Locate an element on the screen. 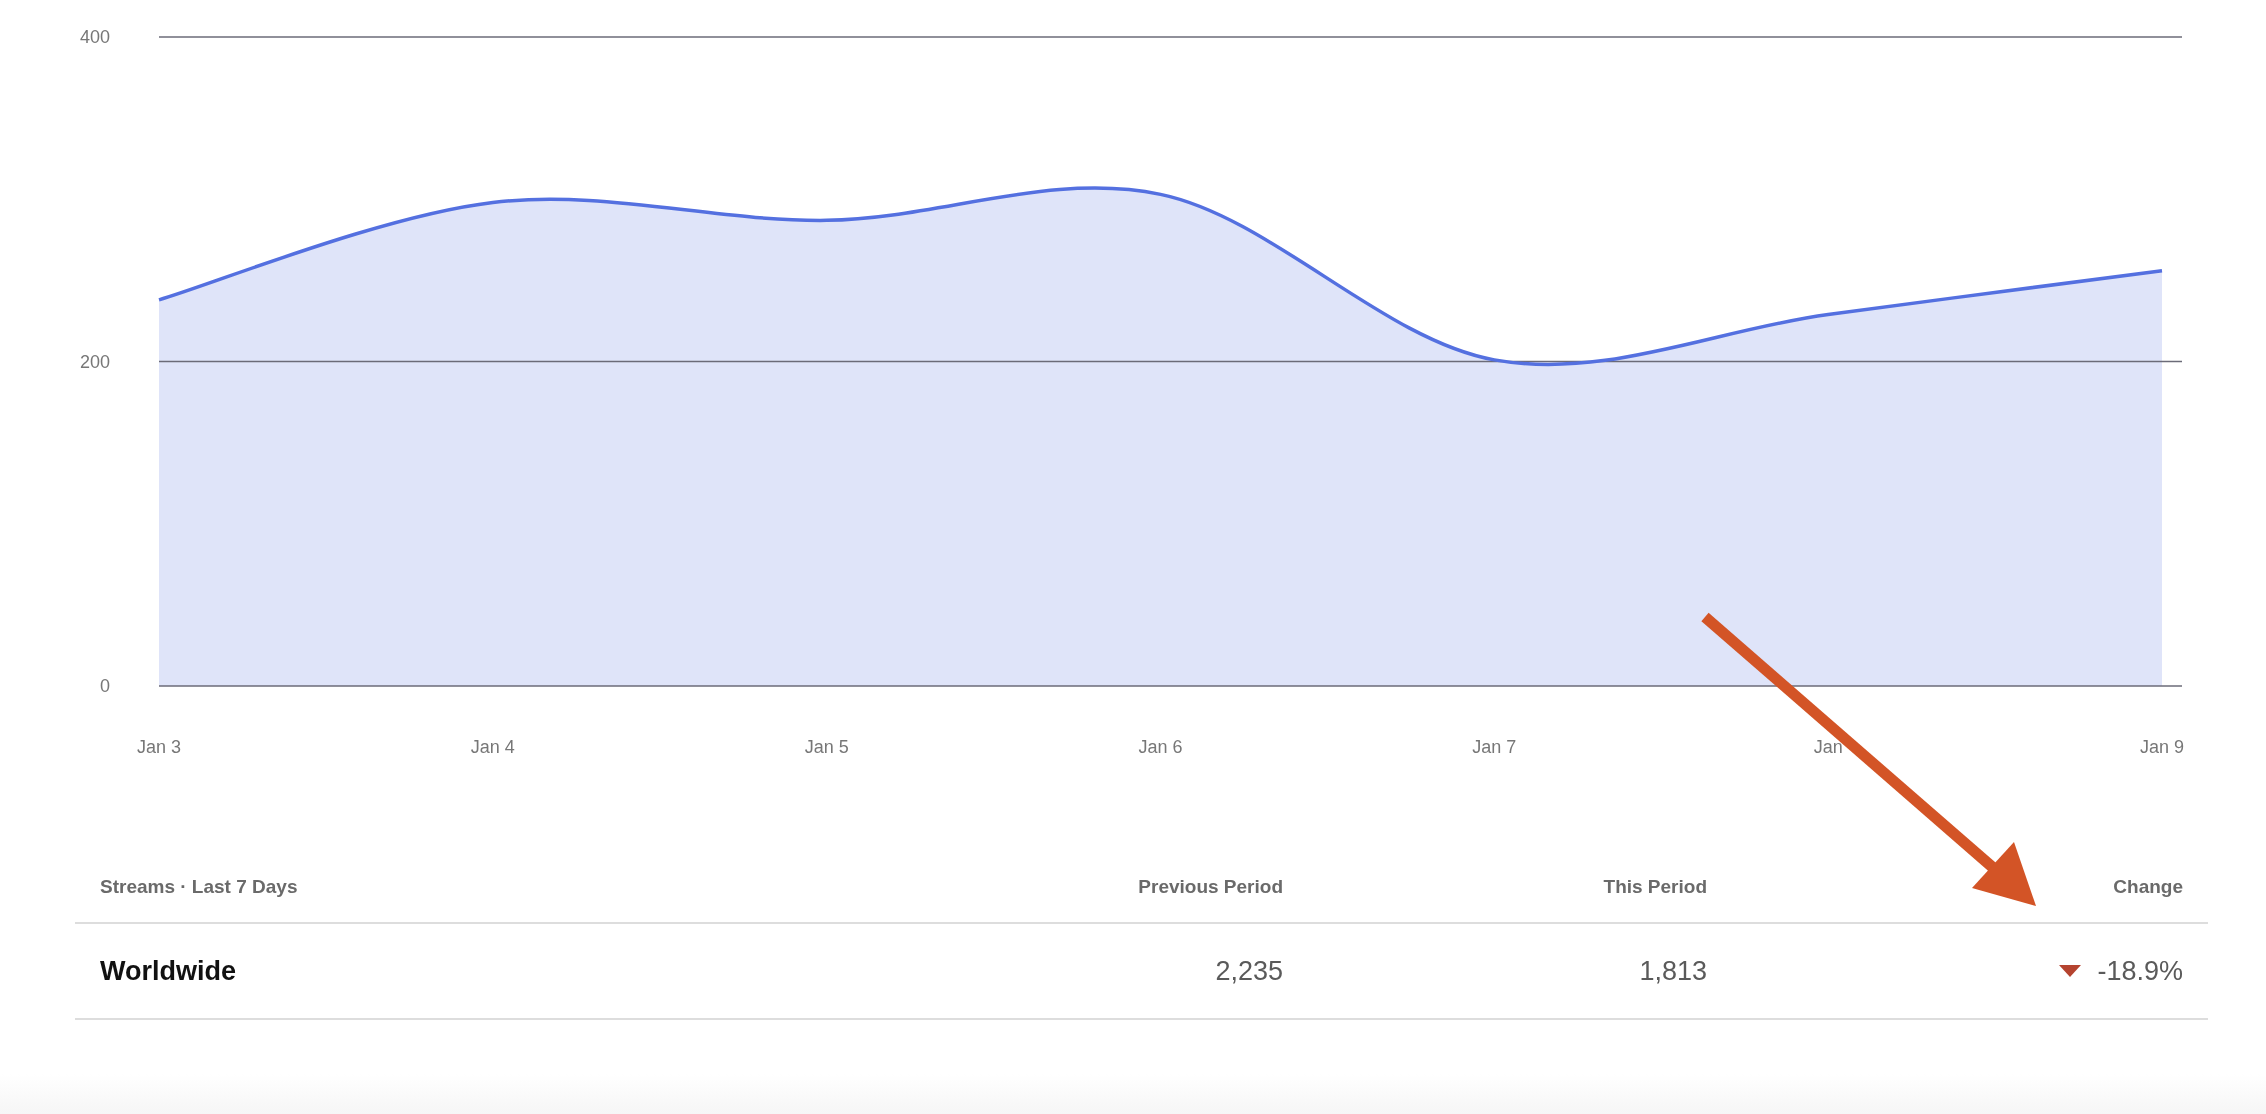 The height and width of the screenshot is (1114, 2266). x-axis-label: Jan 3 is located at coordinates (159, 747).